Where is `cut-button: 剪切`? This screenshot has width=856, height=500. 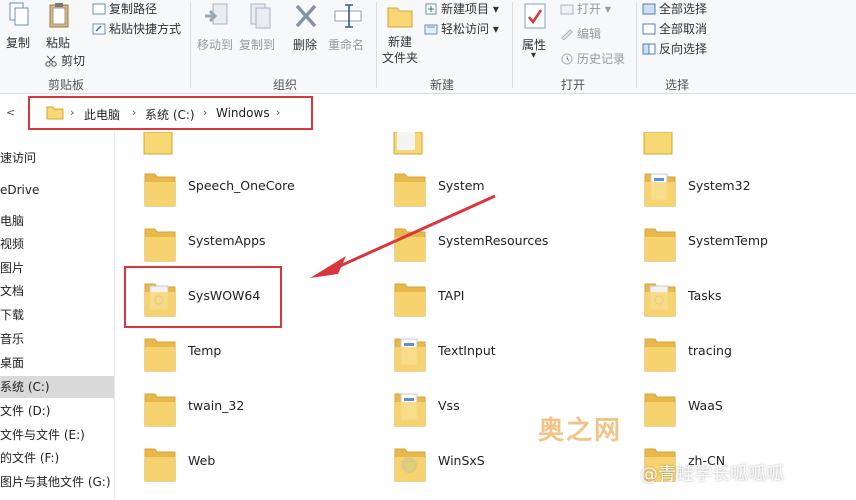 cut-button: 剪切 is located at coordinates (64, 60).